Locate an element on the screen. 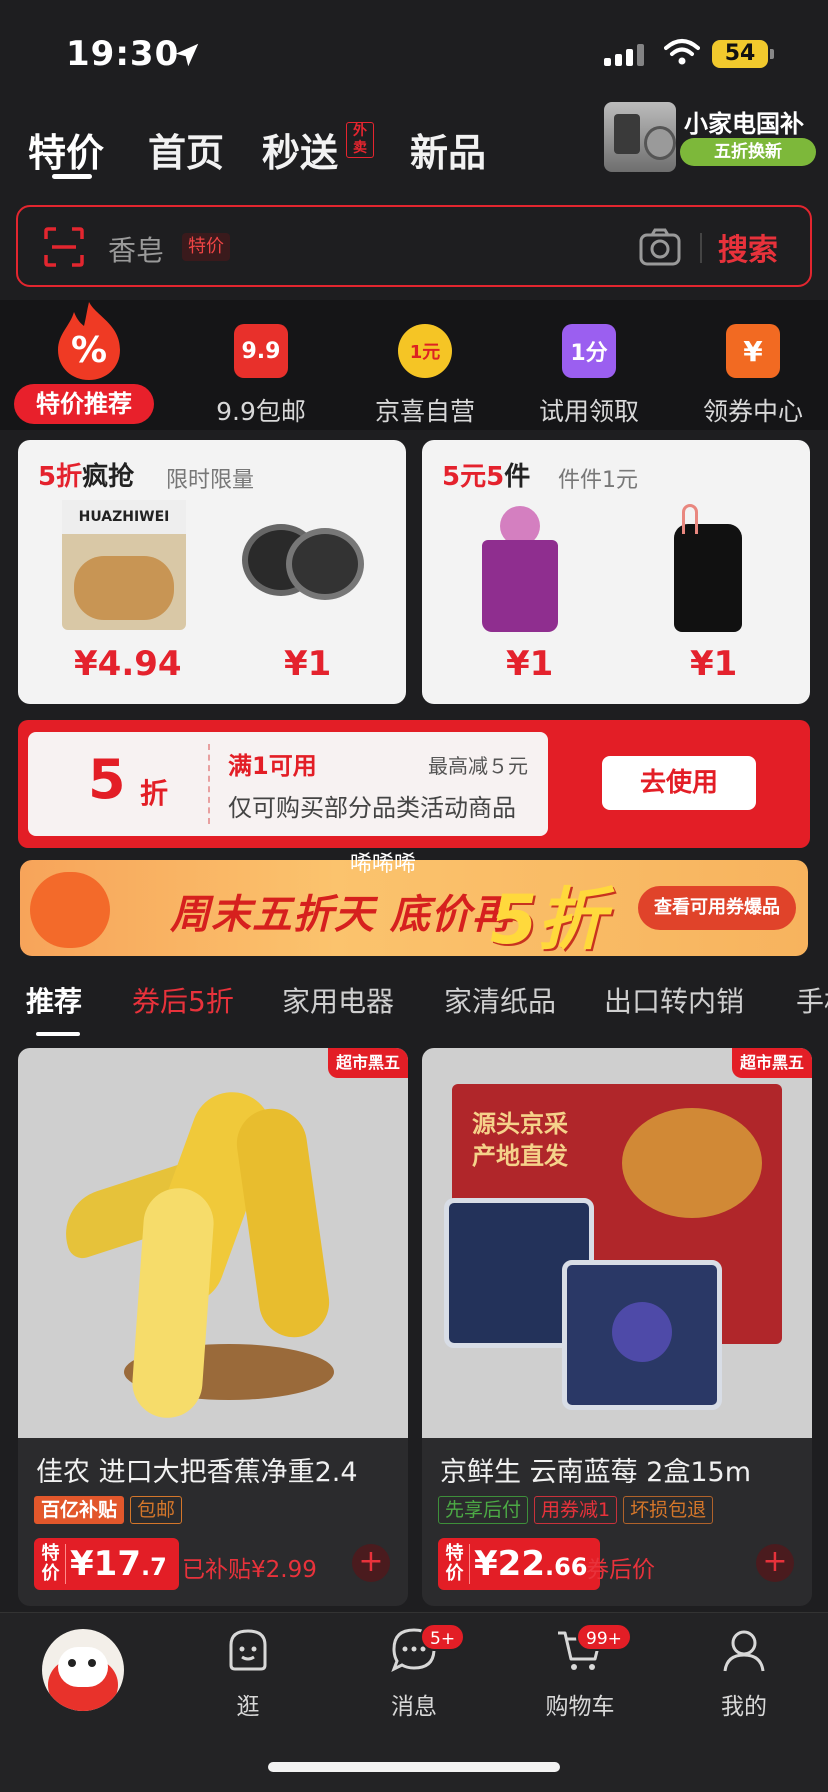 This screenshot has width=828, height=1792. status-time: 19:30 is located at coordinates (123, 54).